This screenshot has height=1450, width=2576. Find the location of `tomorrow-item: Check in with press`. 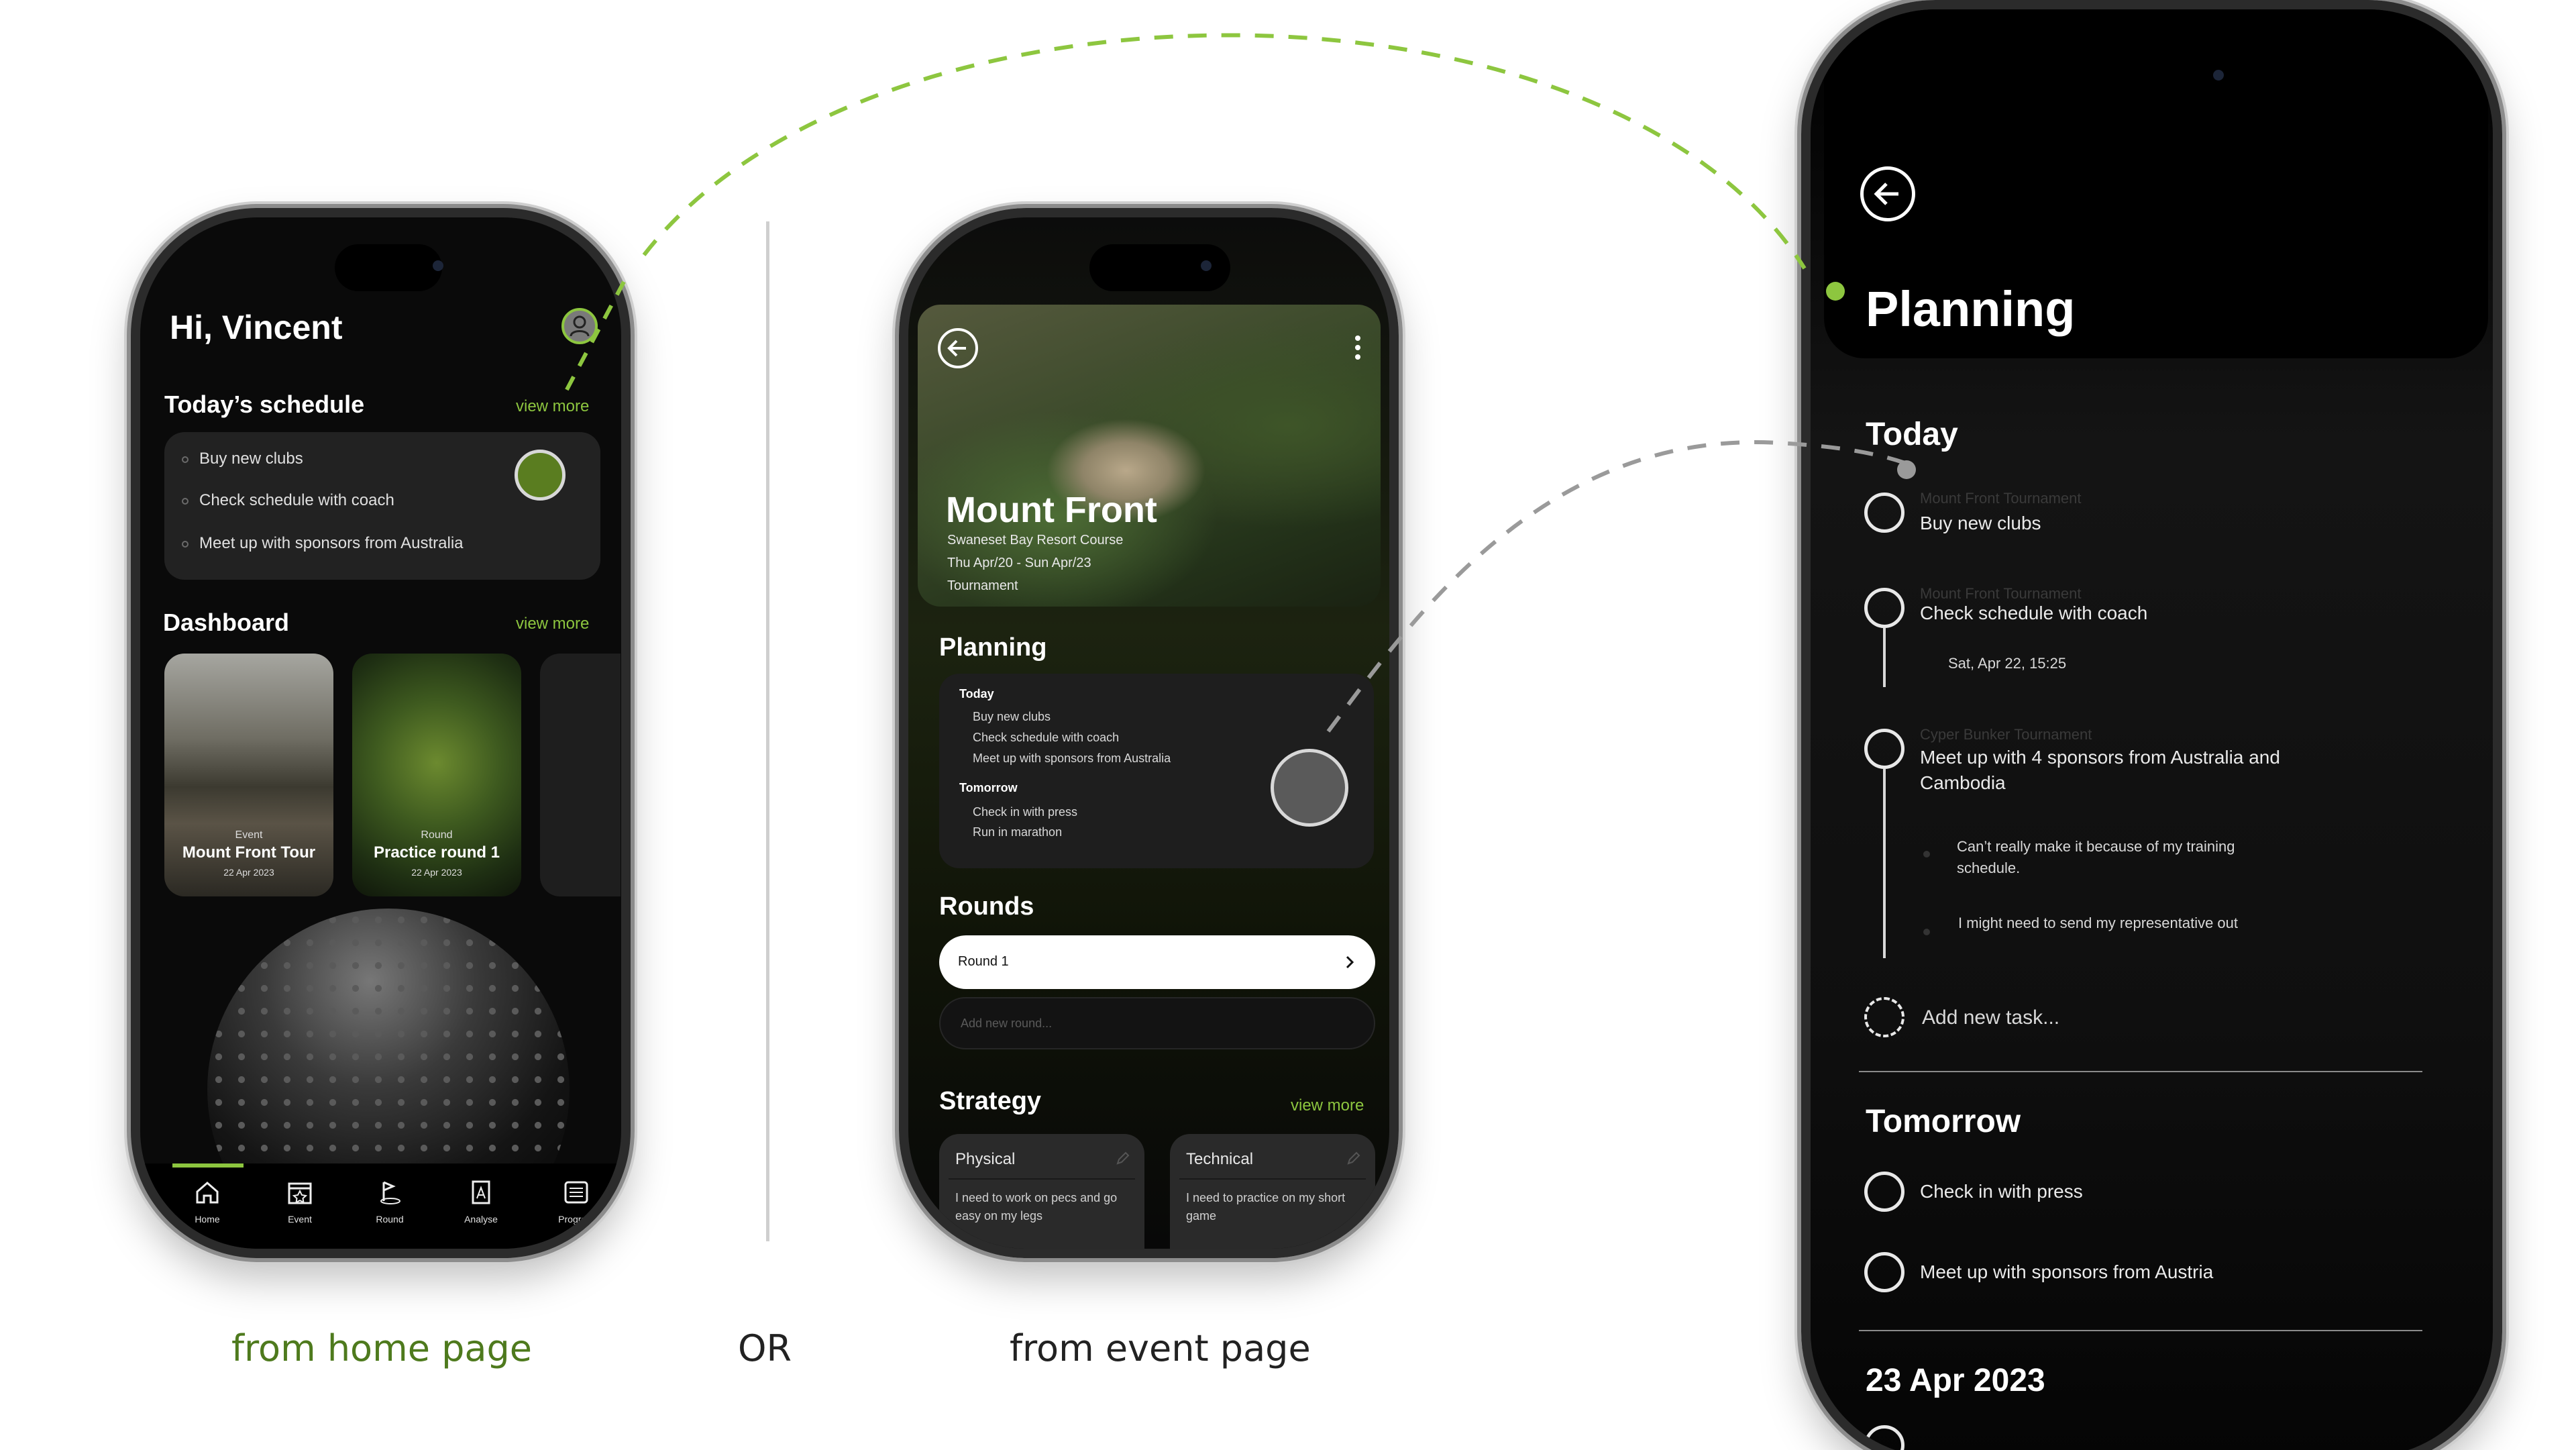

tomorrow-item: Check in with press is located at coordinates (1025, 812).